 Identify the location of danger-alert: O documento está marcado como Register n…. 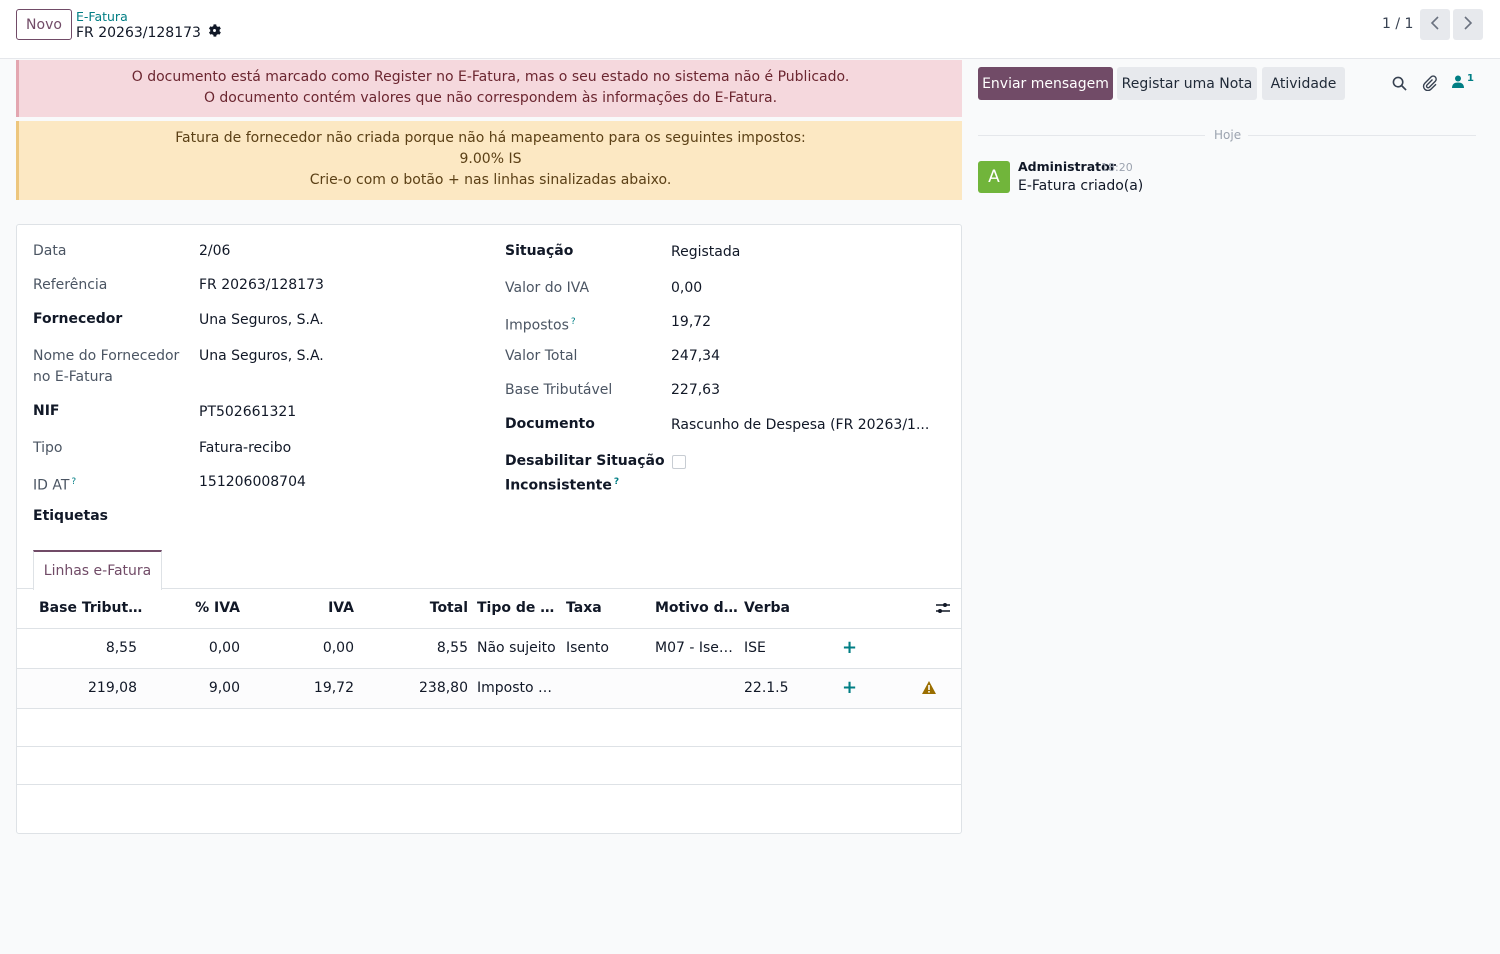
(489, 88).